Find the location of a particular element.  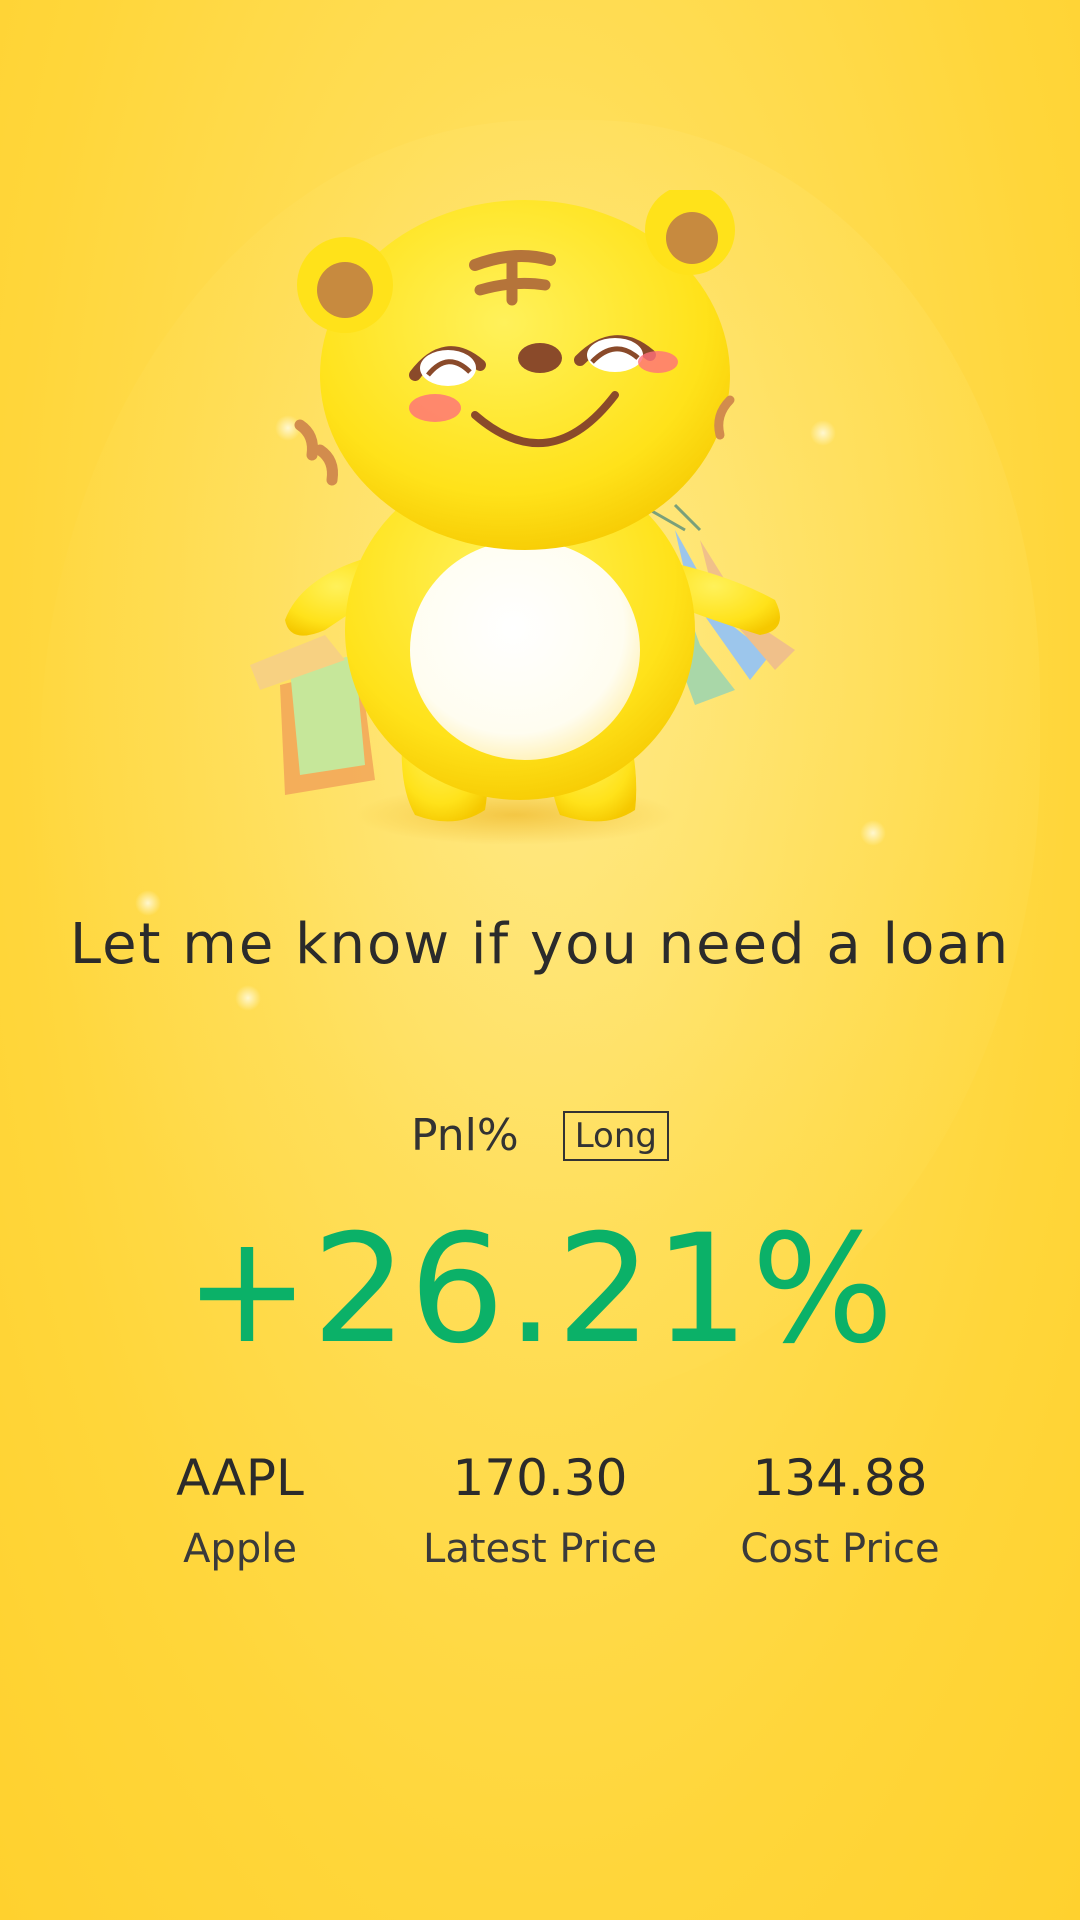

stat-symbol: AAPL Apple is located at coordinates (240, 1510).